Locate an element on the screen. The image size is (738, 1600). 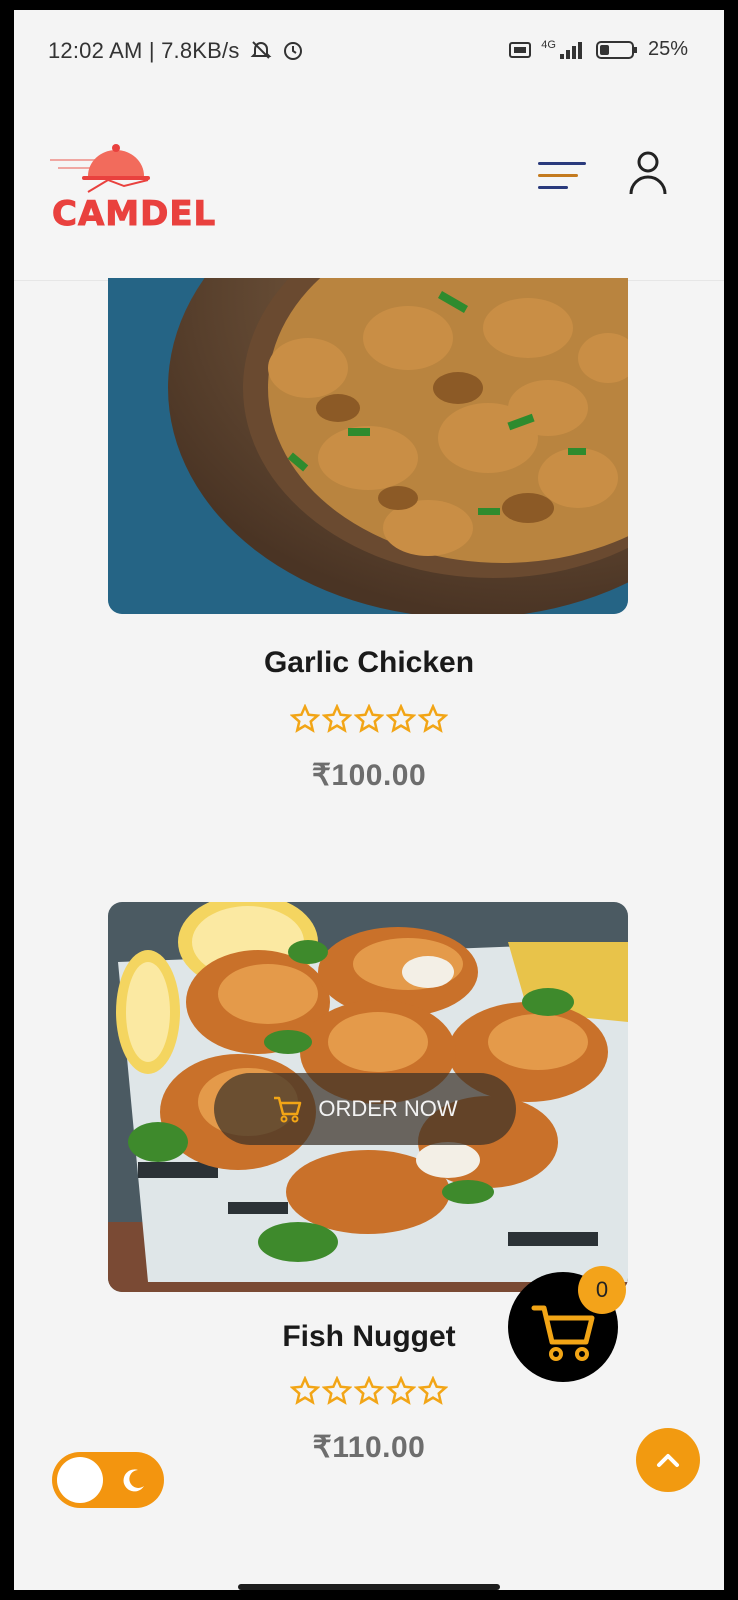
product-name: Garlic Chicken is located at coordinates (369, 663).